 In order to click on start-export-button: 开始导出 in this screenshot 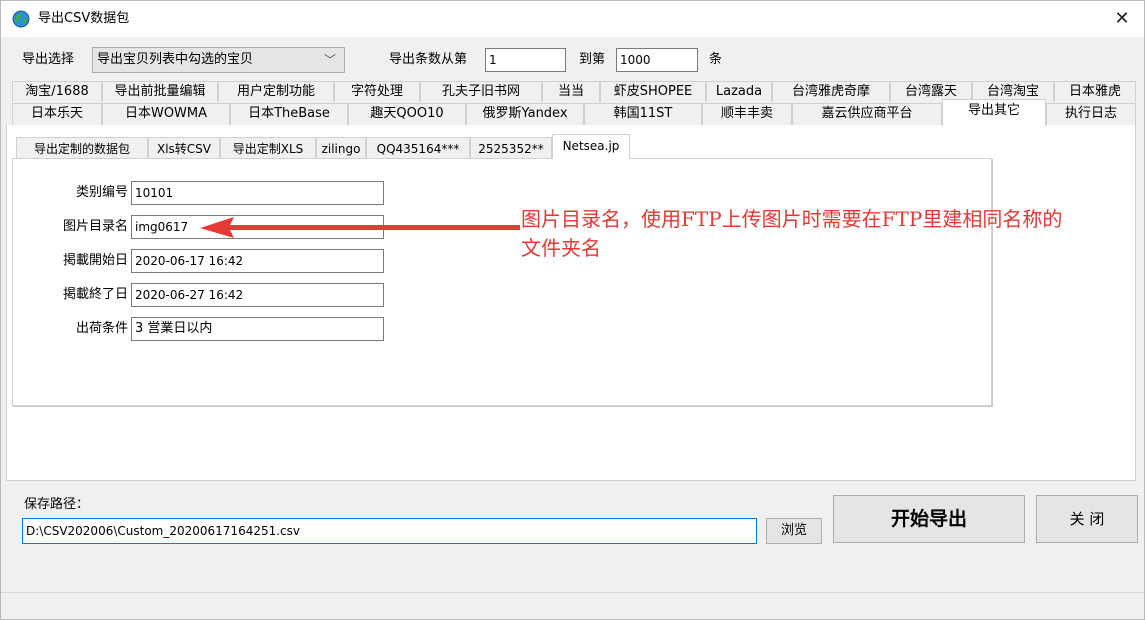, I will do `click(929, 519)`.